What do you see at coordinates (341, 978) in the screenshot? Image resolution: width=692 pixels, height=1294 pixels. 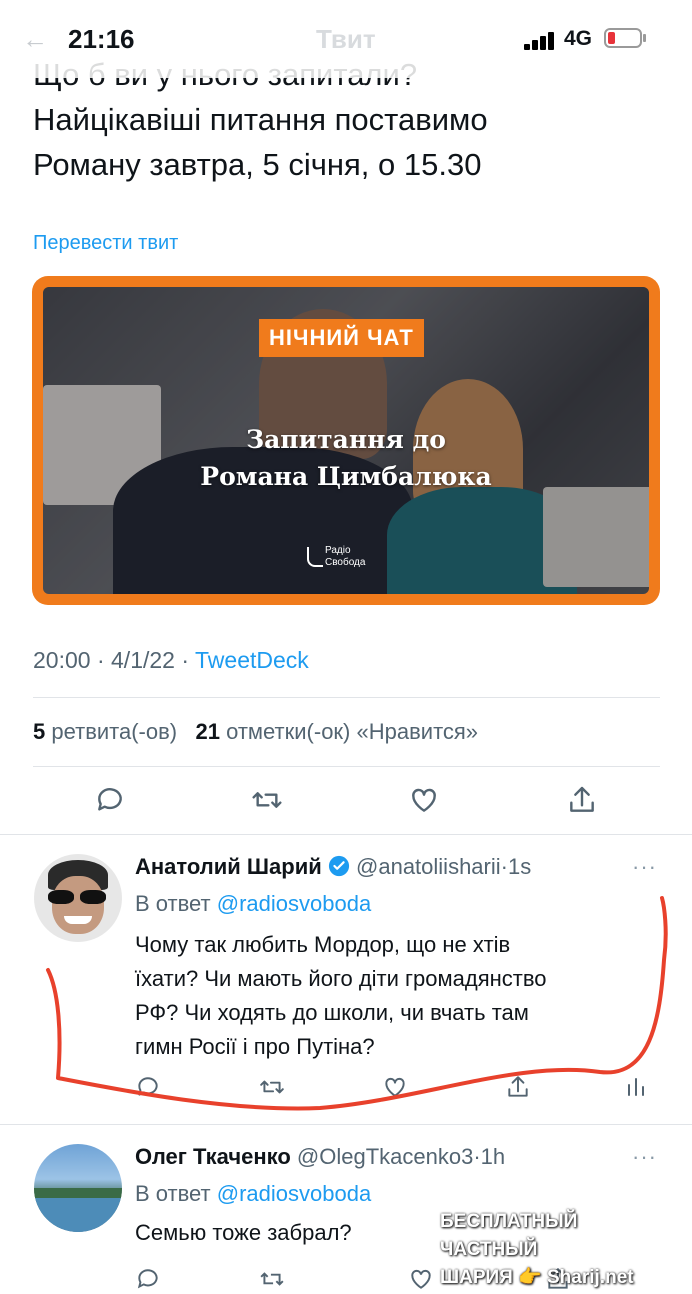 I see `reply-text-line: їхати? Чи мають його діти громадянство` at bounding box center [341, 978].